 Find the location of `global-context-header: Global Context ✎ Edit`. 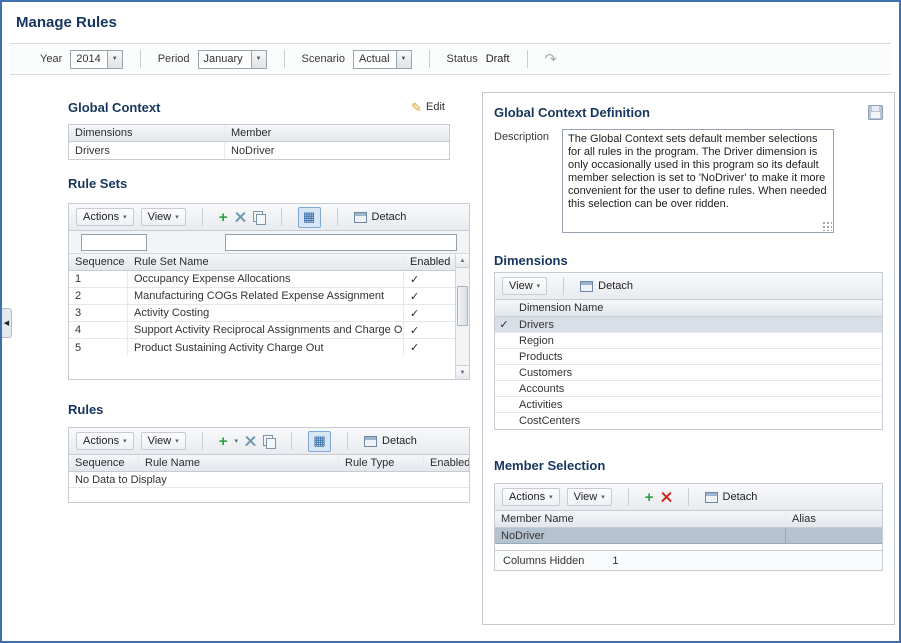

global-context-header: Global Context ✎ Edit is located at coordinates (259, 107).